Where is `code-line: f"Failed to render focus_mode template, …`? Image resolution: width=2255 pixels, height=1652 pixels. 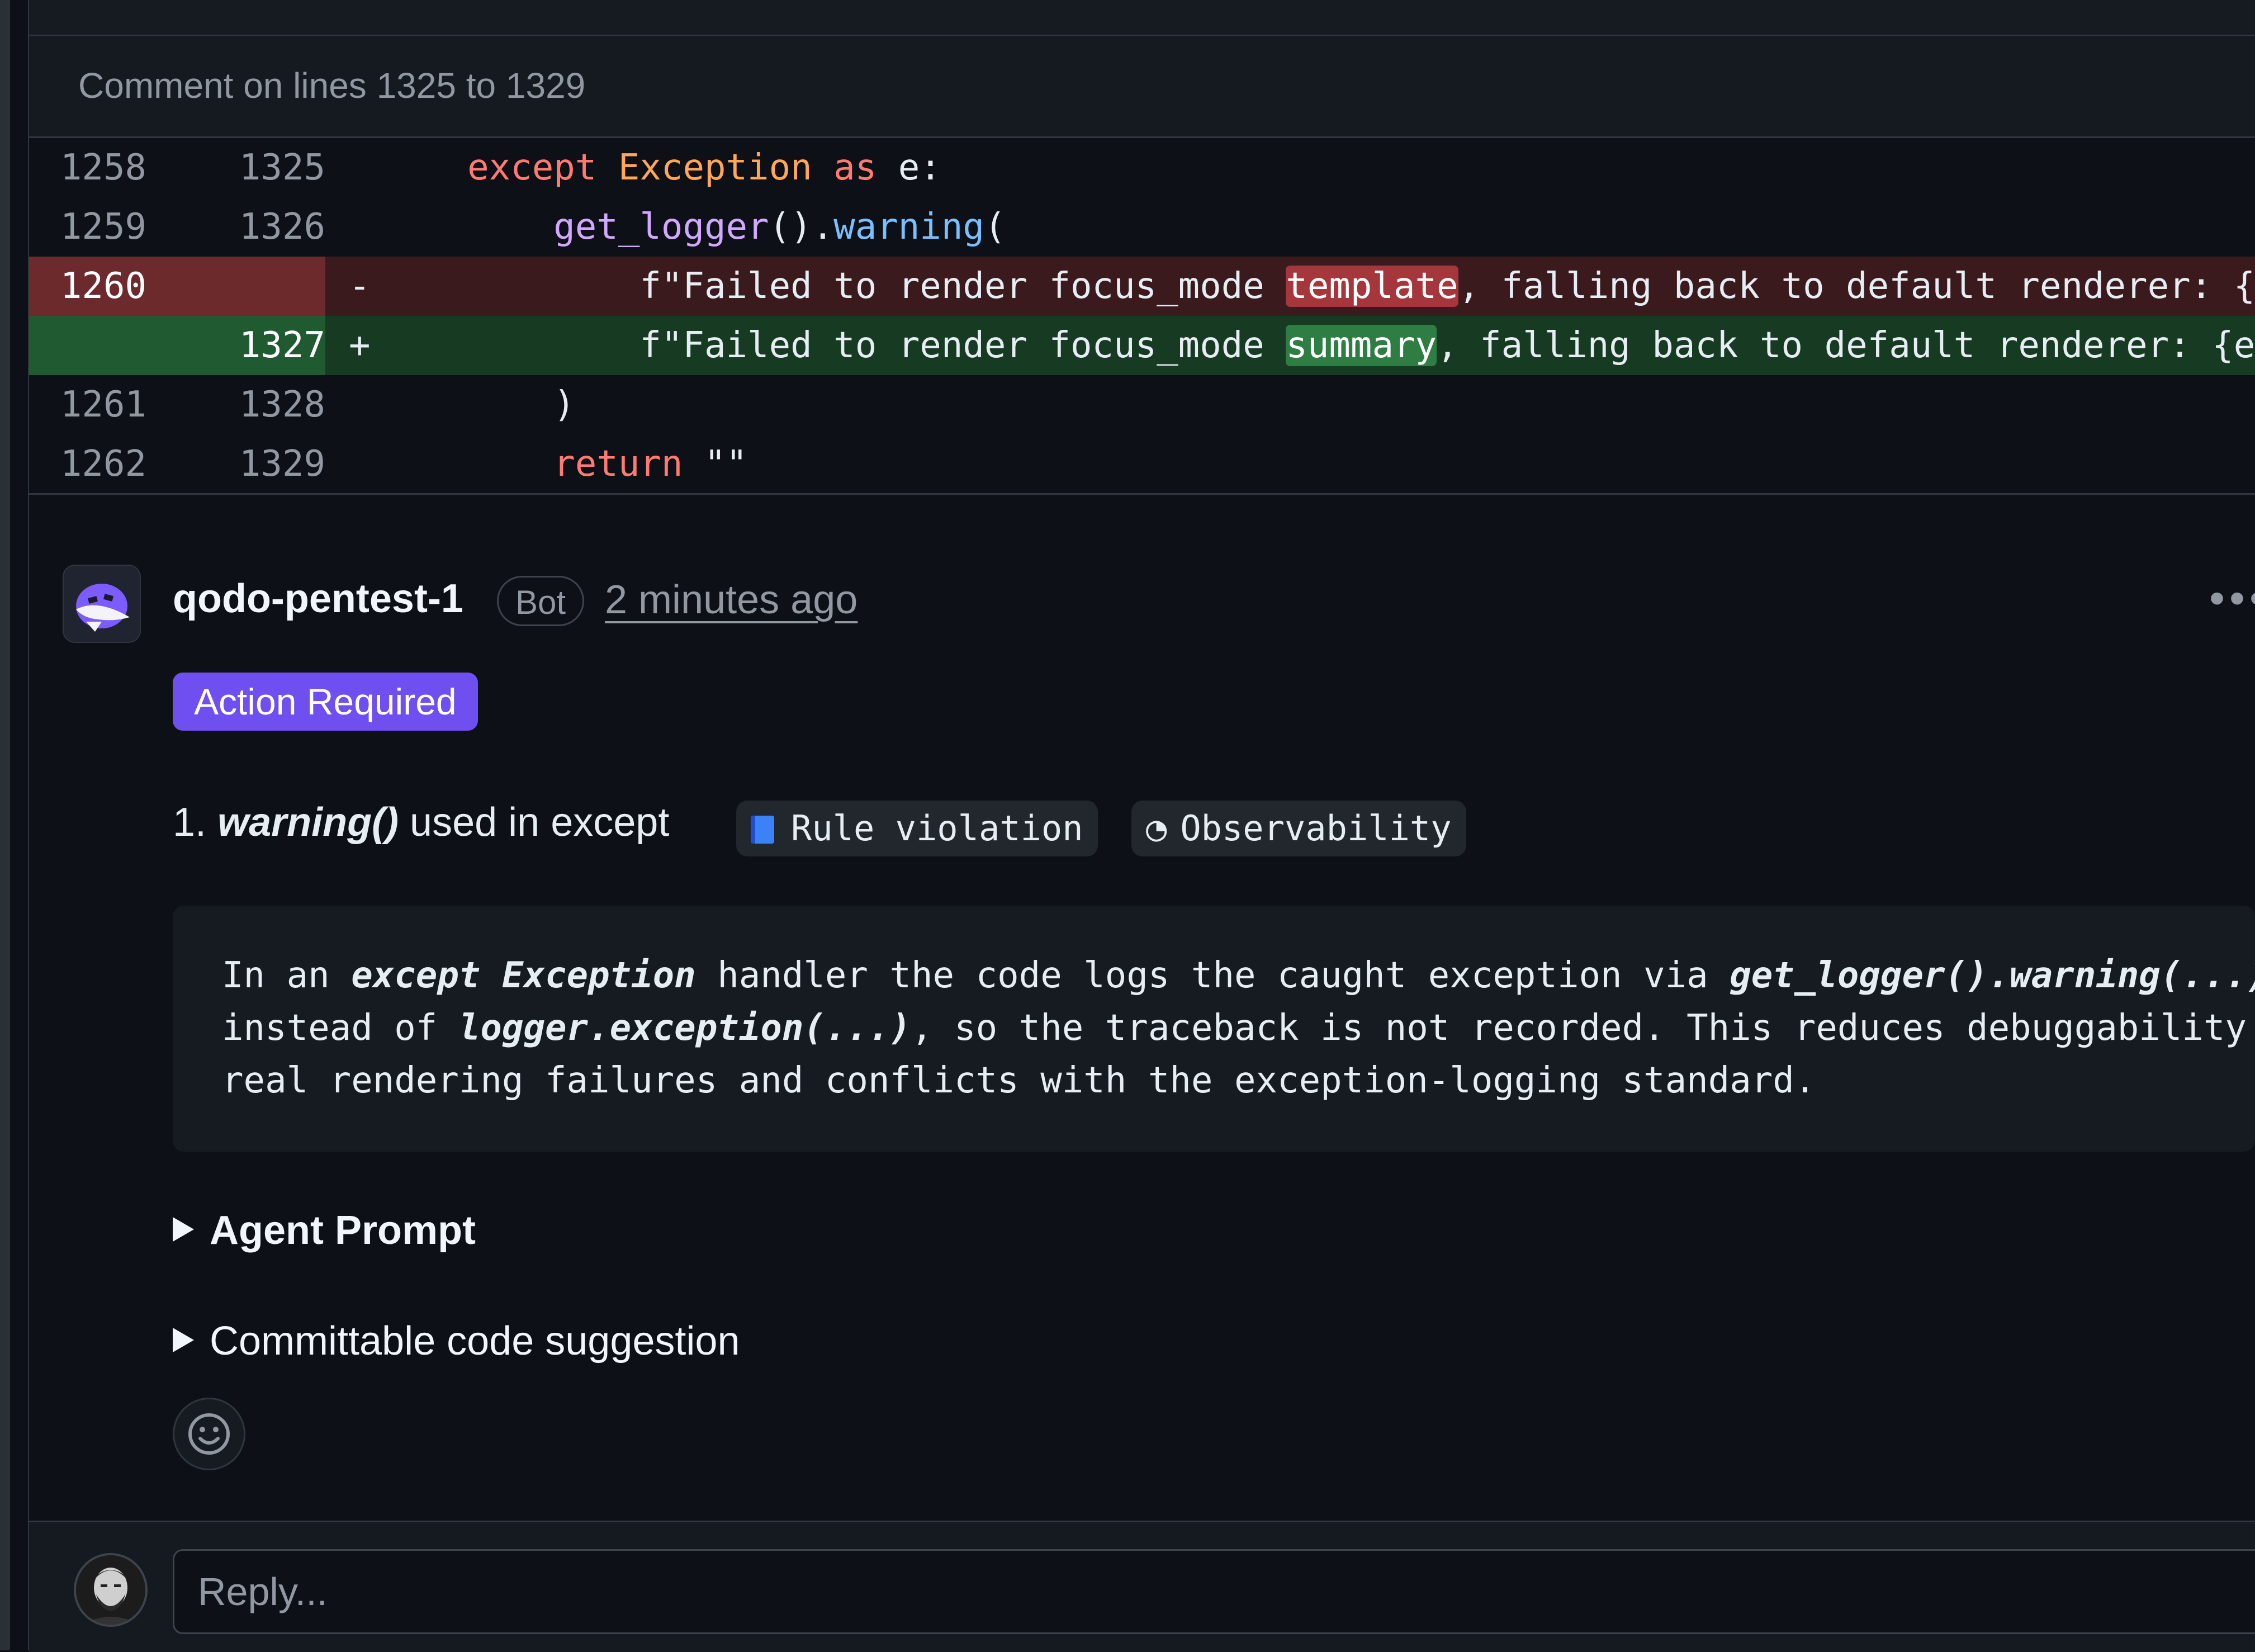 code-line: f"Failed to render focus_mode template, … is located at coordinates (1447, 286).